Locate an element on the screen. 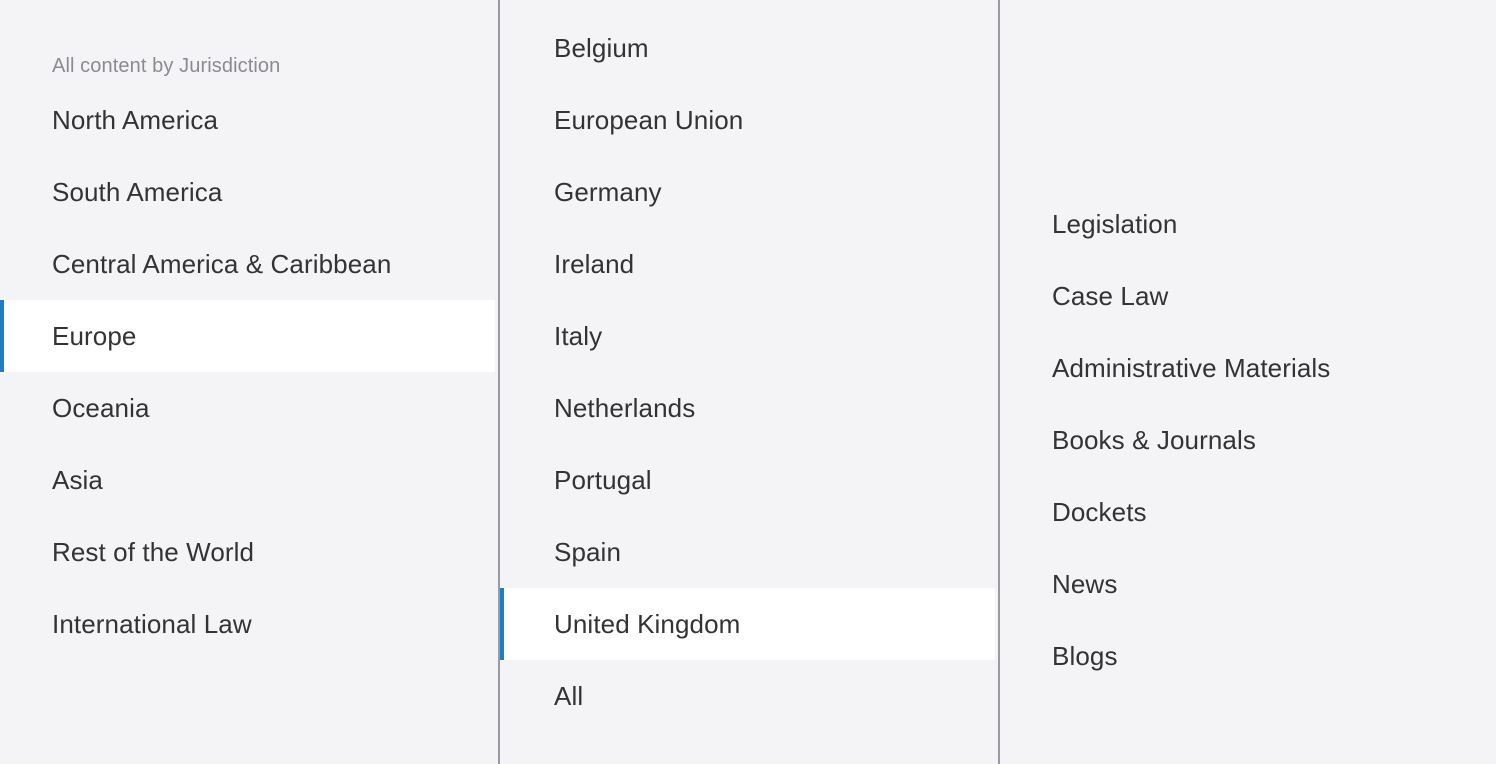 Image resolution: width=1496 pixels, height=764 pixels. content-type-item-blogs: Blogs is located at coordinates (1248, 656).